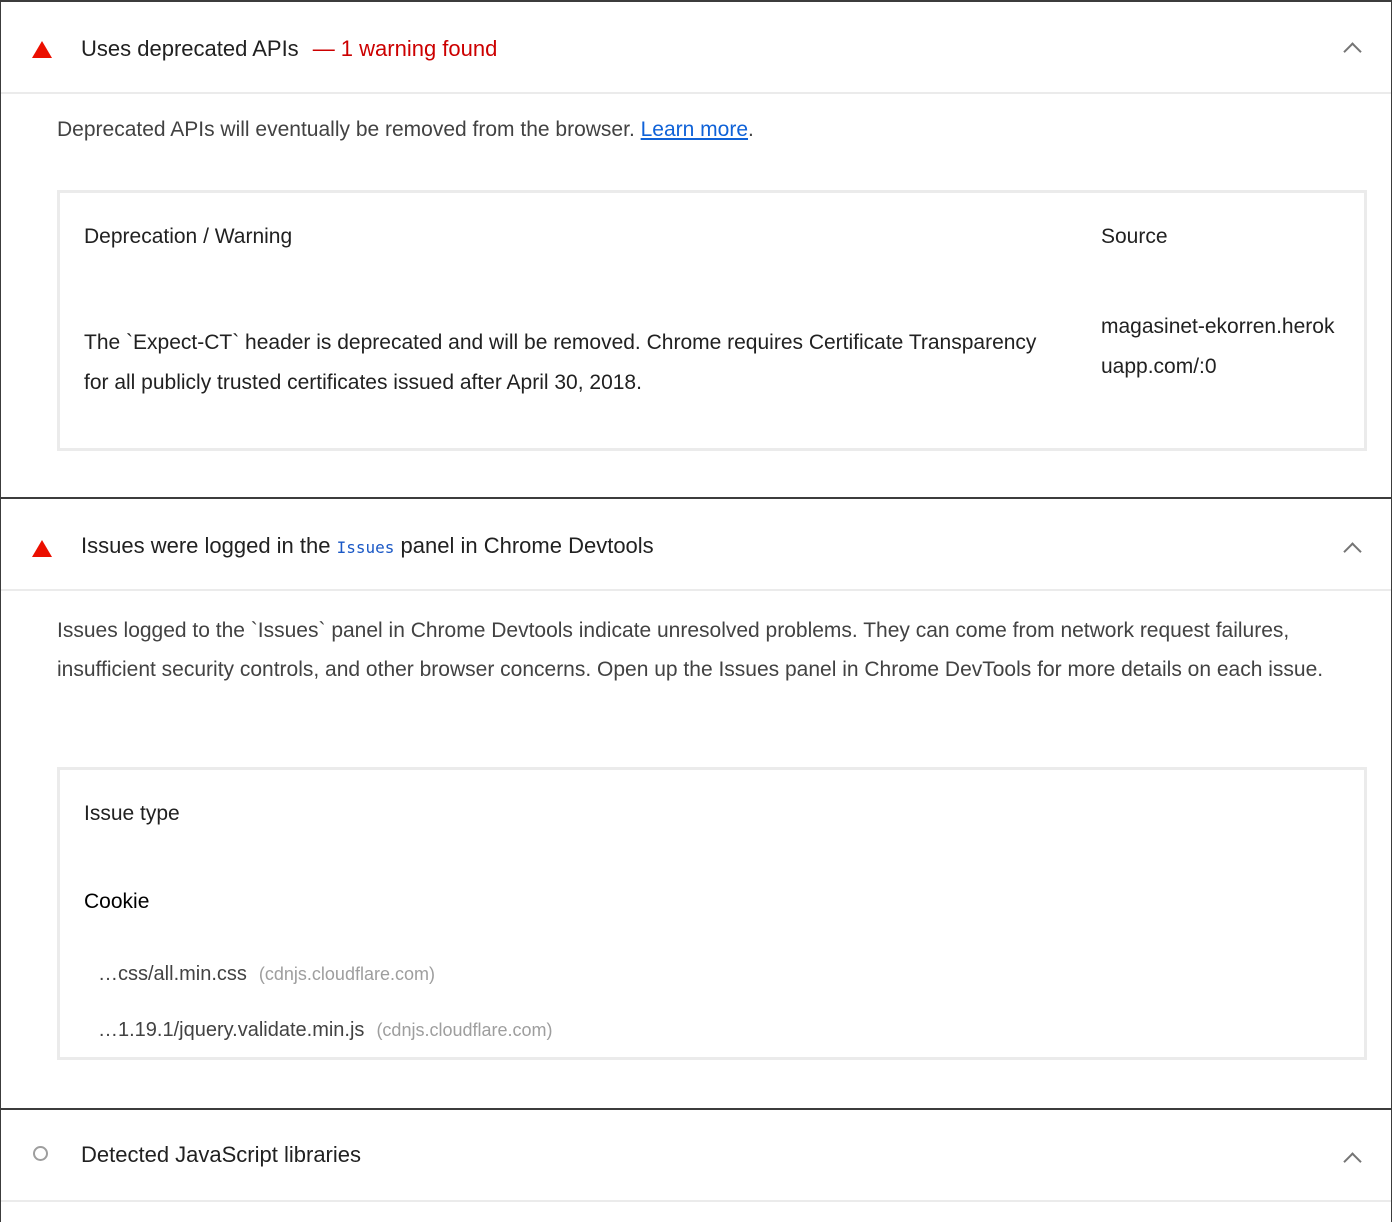  Describe the element at coordinates (751, 129) in the screenshot. I see `description-period: .` at that location.